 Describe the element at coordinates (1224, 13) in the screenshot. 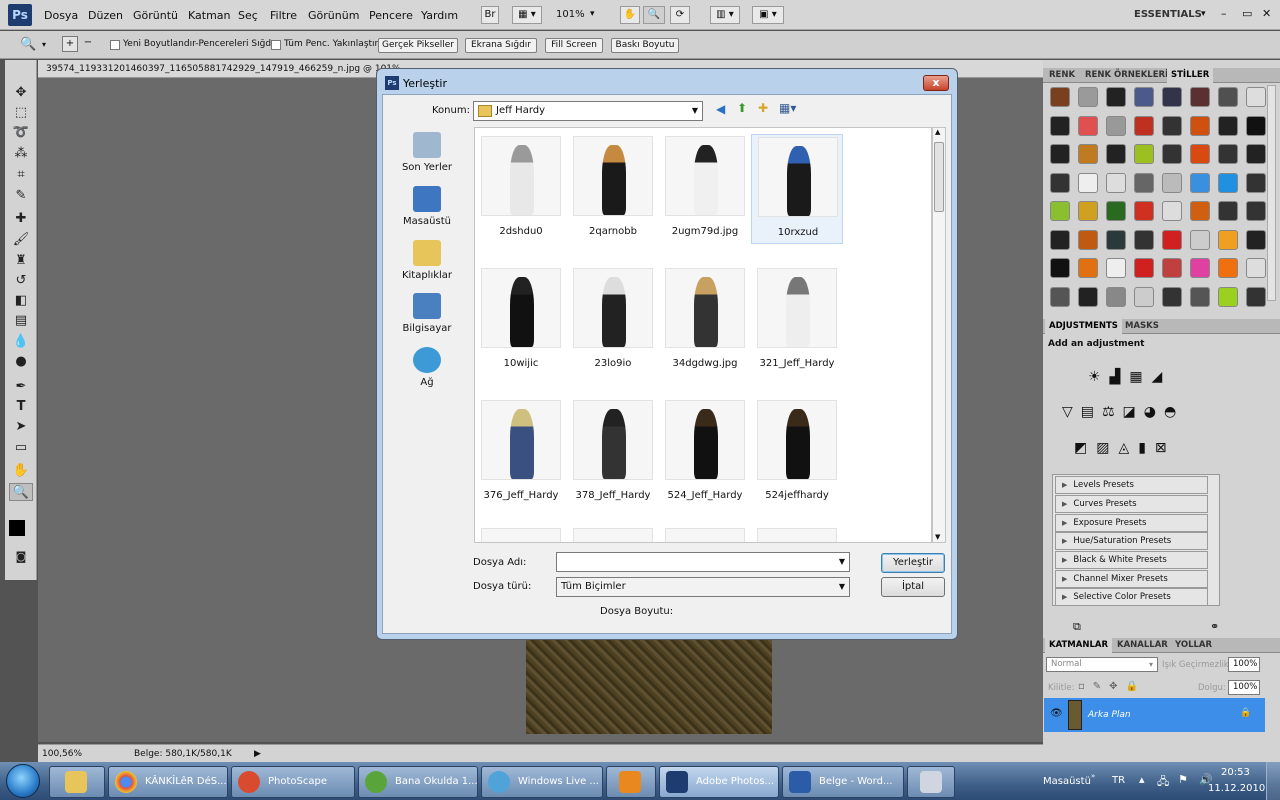

I see `minimize-button: –` at that location.